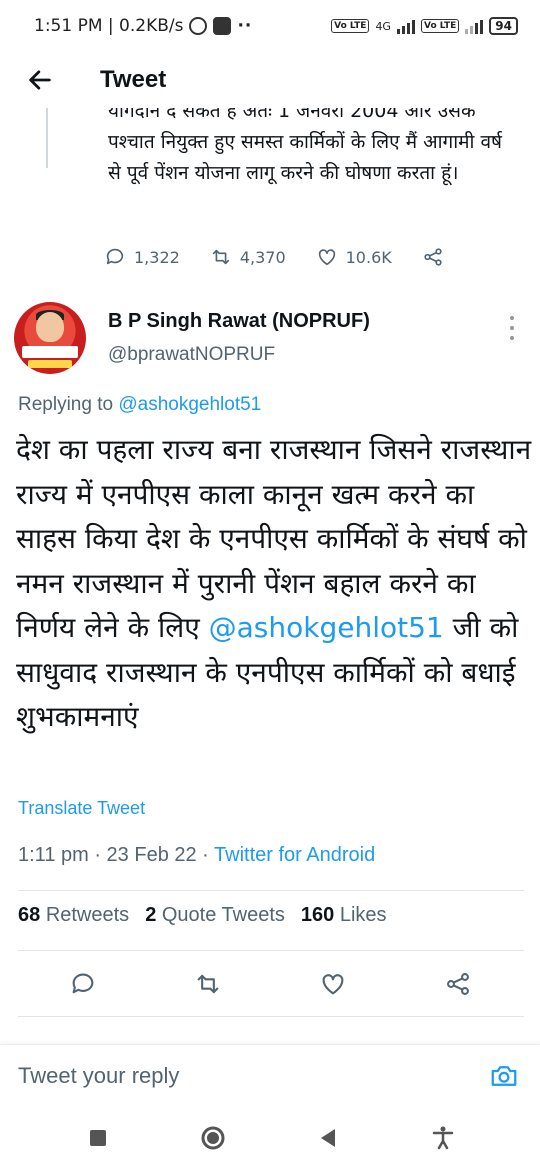 The width and height of the screenshot is (540, 1170). What do you see at coordinates (198, 26) in the screenshot?
I see `alarm-icon` at bounding box center [198, 26].